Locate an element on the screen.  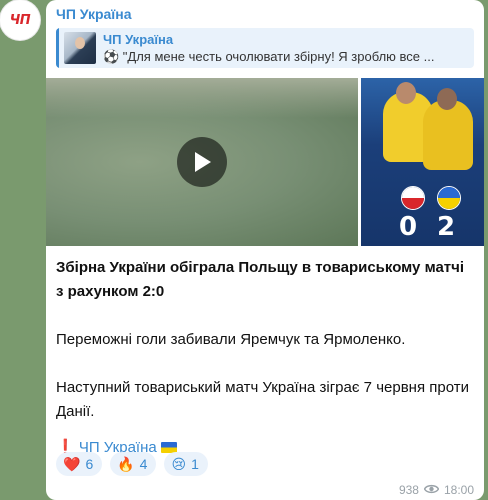
reaction-heart: ❤️ 6 is located at coordinates (79, 464).